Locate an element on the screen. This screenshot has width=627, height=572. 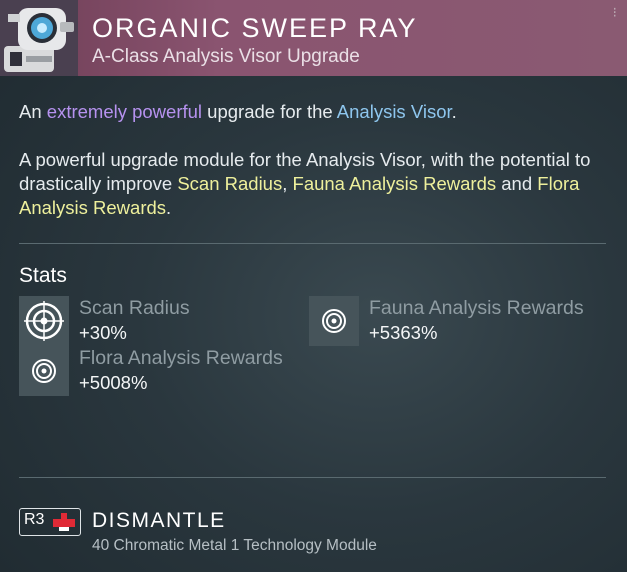
desc-highlight-fauna: Fauna Analysis Rewards is located at coordinates (394, 183).